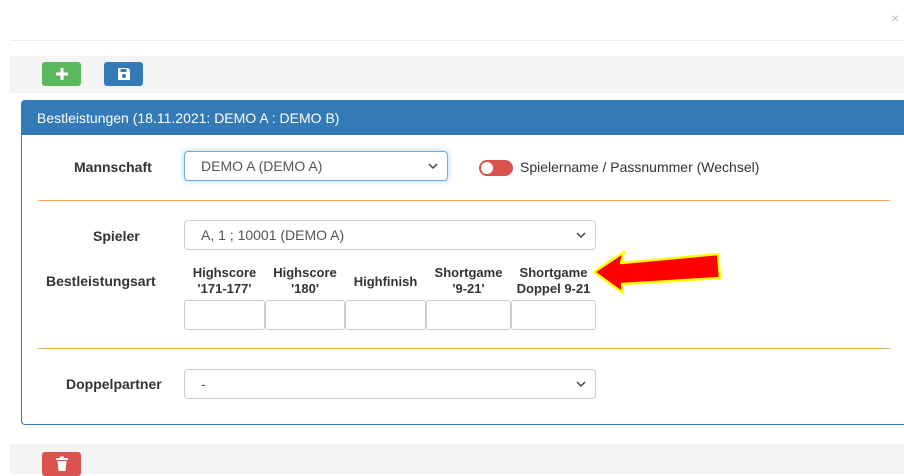 The width and height of the screenshot is (904, 476). I want to click on column-header-line: Highfinish, so click(385, 281).